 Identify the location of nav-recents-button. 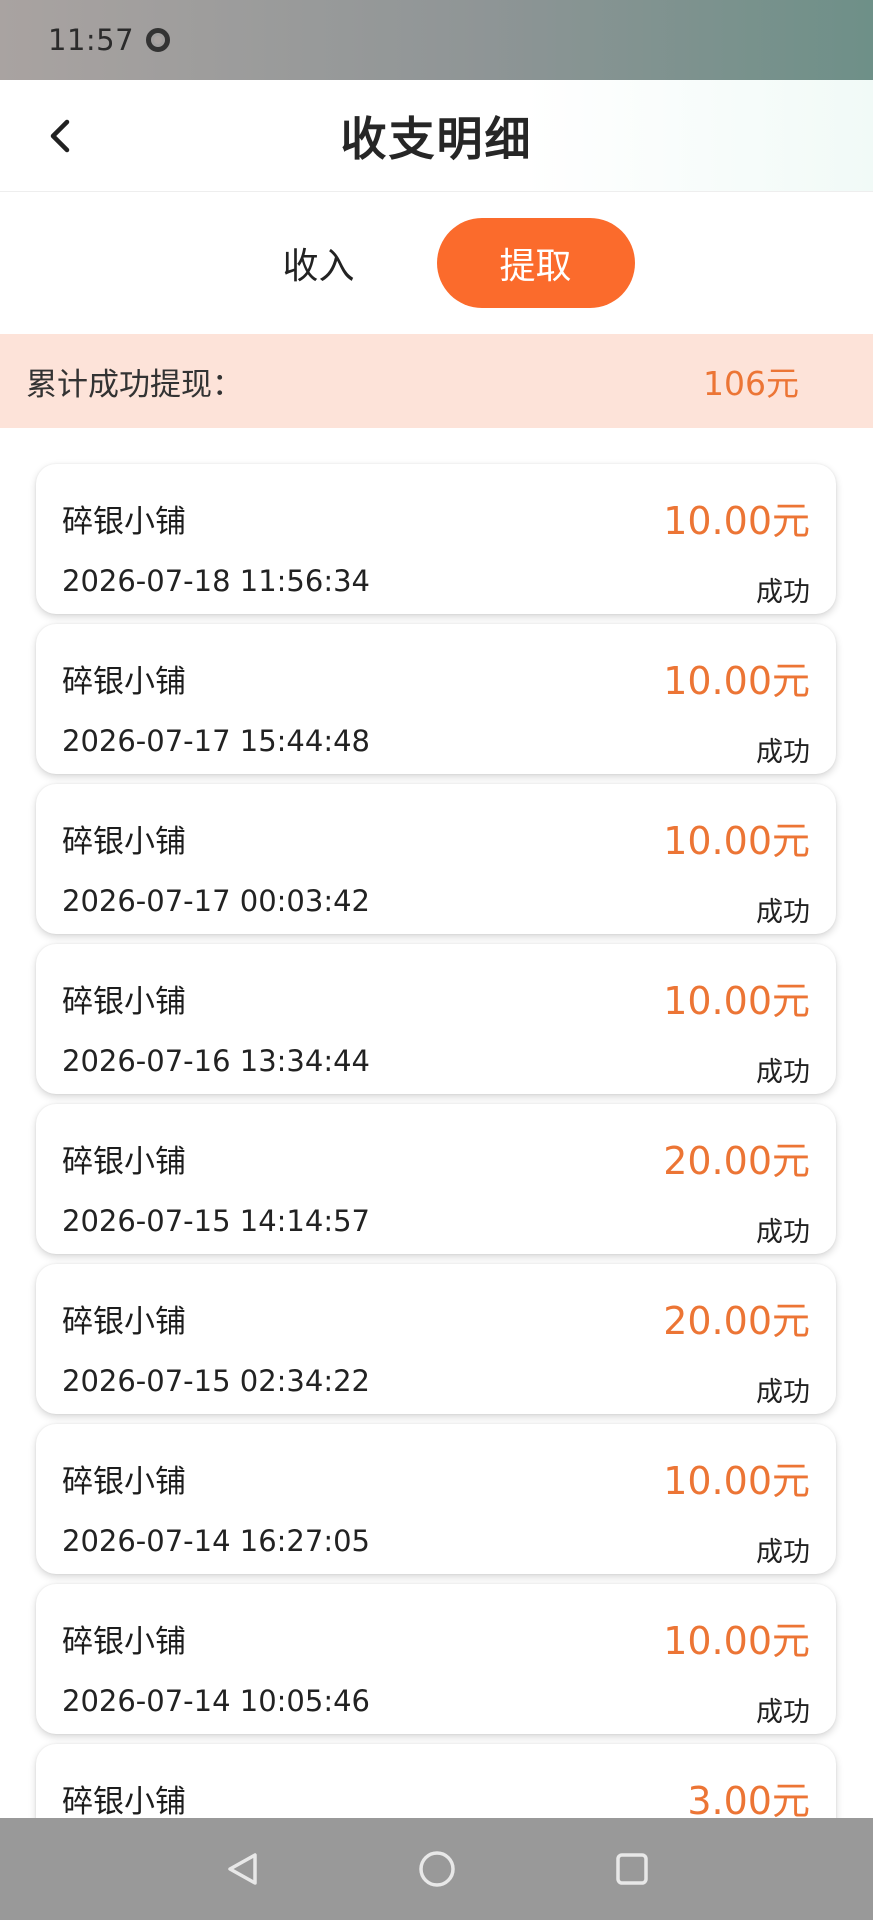
(632, 1869).